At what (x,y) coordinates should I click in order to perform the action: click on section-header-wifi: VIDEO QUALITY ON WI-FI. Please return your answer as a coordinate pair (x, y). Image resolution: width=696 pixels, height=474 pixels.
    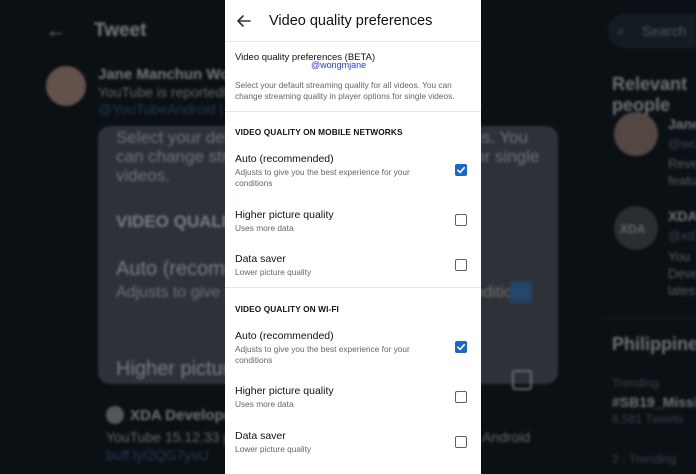
    Looking at the image, I should click on (287, 309).